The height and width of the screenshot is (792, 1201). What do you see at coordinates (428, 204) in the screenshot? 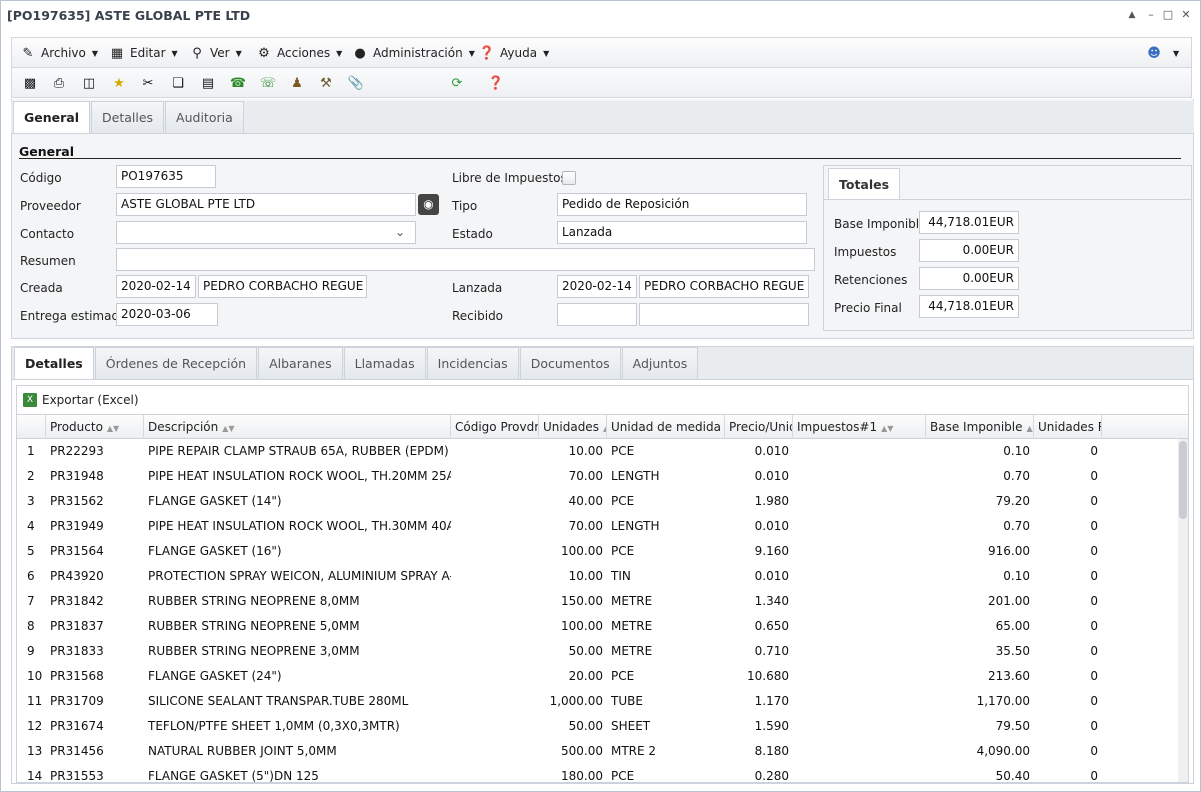
I see `eye-icon: ◉` at bounding box center [428, 204].